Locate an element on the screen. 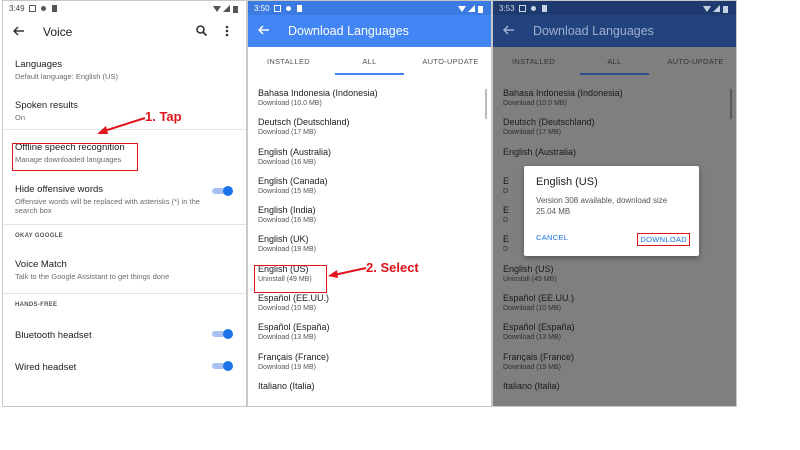 Image resolution: width=800 pixels, height=450 pixels. setting-title: Voice Match is located at coordinates (41, 264).